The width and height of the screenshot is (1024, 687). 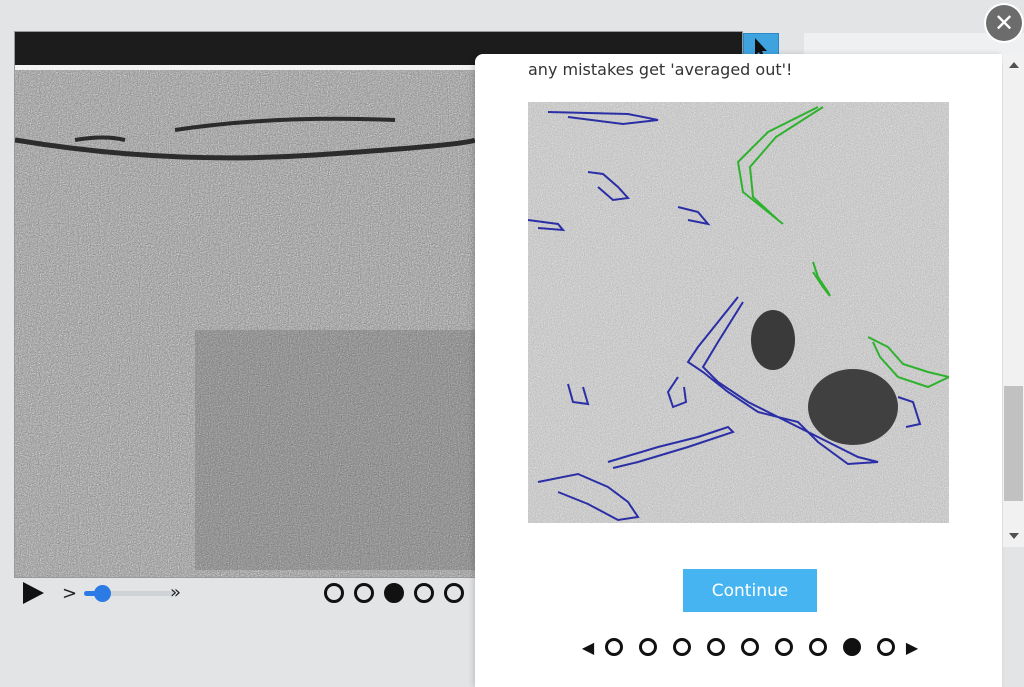 What do you see at coordinates (250, 593) in the screenshot?
I see `playback-controls: > »` at bounding box center [250, 593].